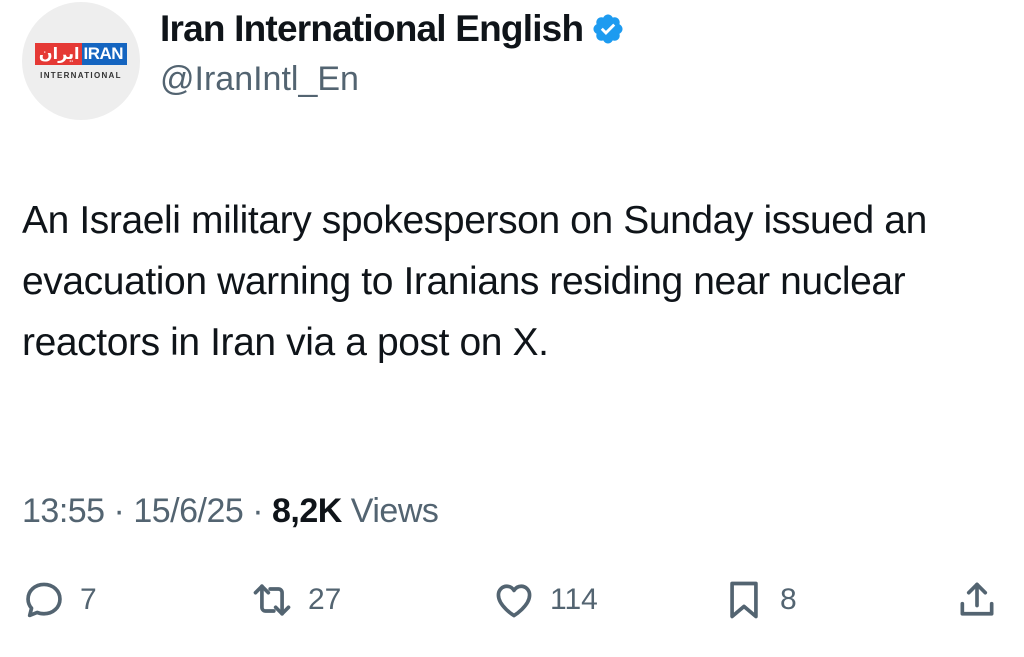 The width and height of the screenshot is (1024, 657). Describe the element at coordinates (788, 599) in the screenshot. I see `bookmark-count: 8` at that location.